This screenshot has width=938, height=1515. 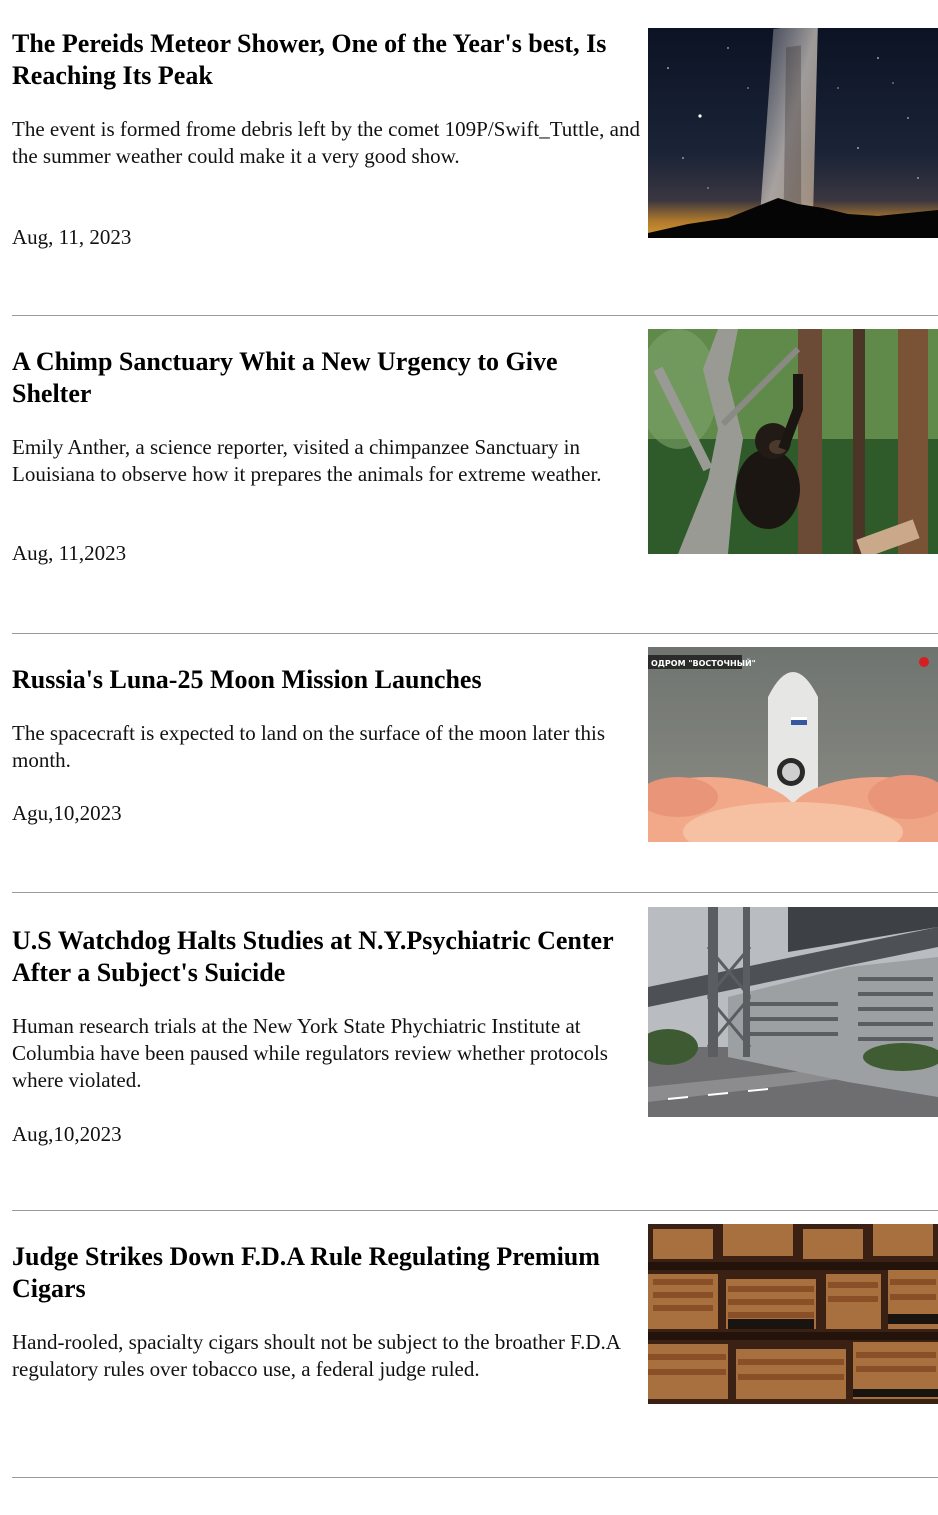 What do you see at coordinates (72, 237) in the screenshot?
I see `article-date: Aug, 11, 2023` at bounding box center [72, 237].